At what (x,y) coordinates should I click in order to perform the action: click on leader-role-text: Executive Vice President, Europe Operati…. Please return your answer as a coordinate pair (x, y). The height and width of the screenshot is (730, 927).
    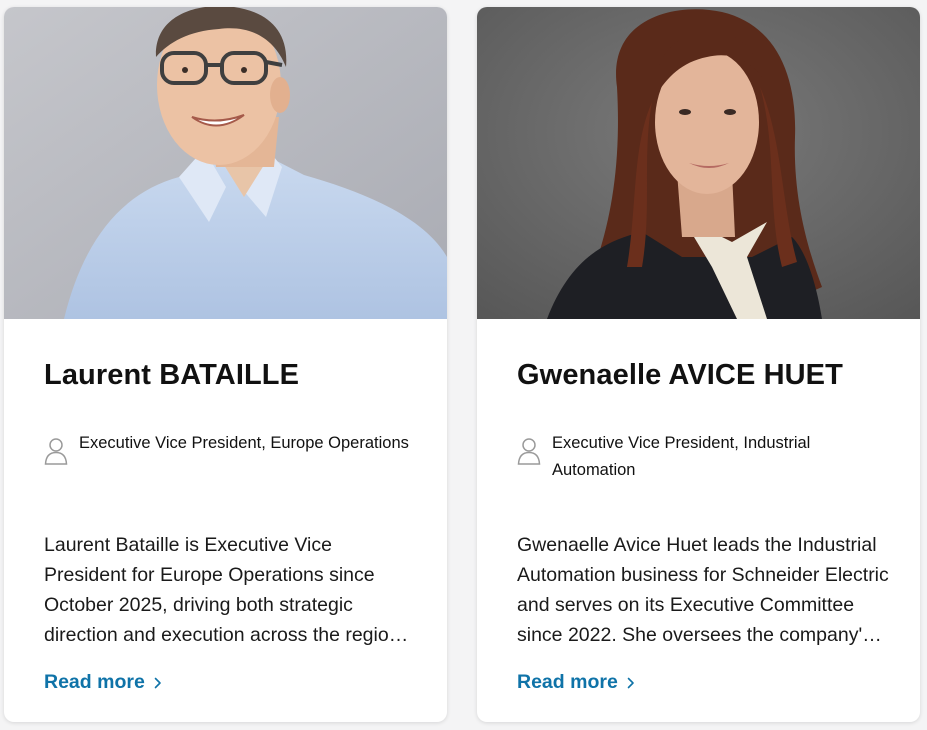
    Looking at the image, I should click on (244, 443).